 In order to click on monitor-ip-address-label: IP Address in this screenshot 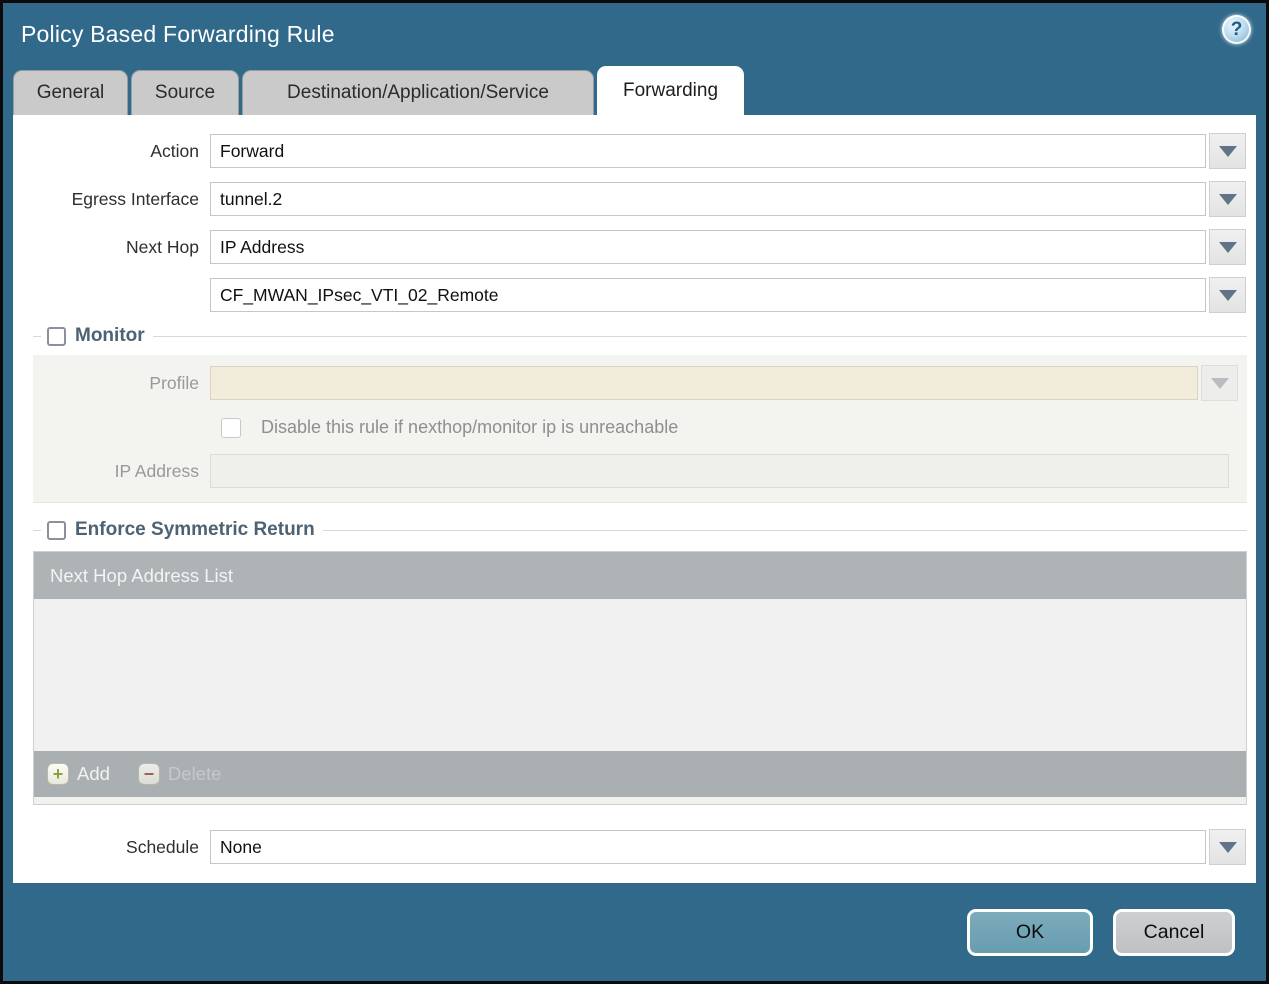, I will do `click(156, 470)`.